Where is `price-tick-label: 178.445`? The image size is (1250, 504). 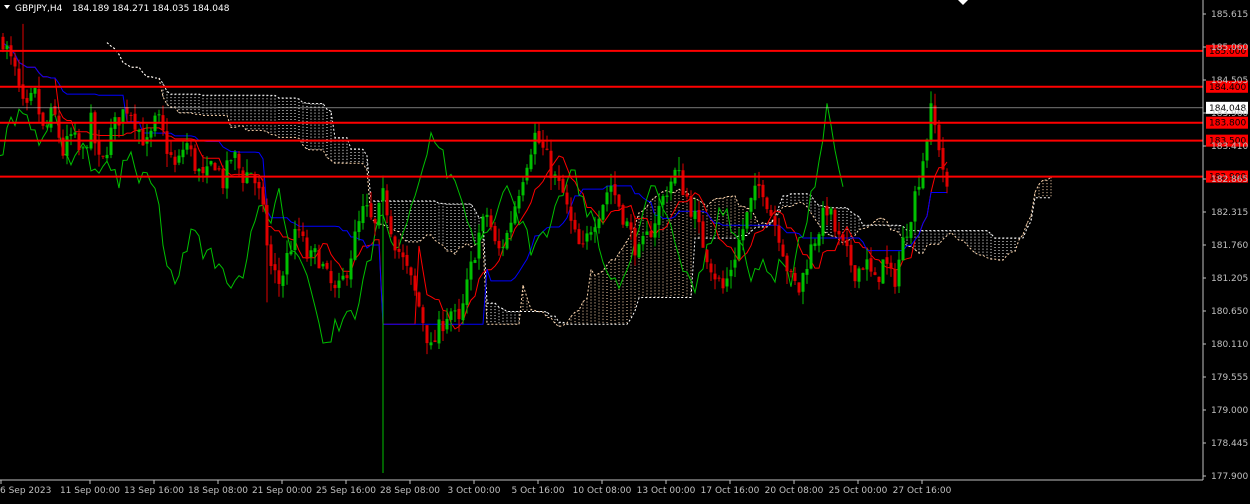
price-tick-label: 178.445 is located at coordinates (1229, 444).